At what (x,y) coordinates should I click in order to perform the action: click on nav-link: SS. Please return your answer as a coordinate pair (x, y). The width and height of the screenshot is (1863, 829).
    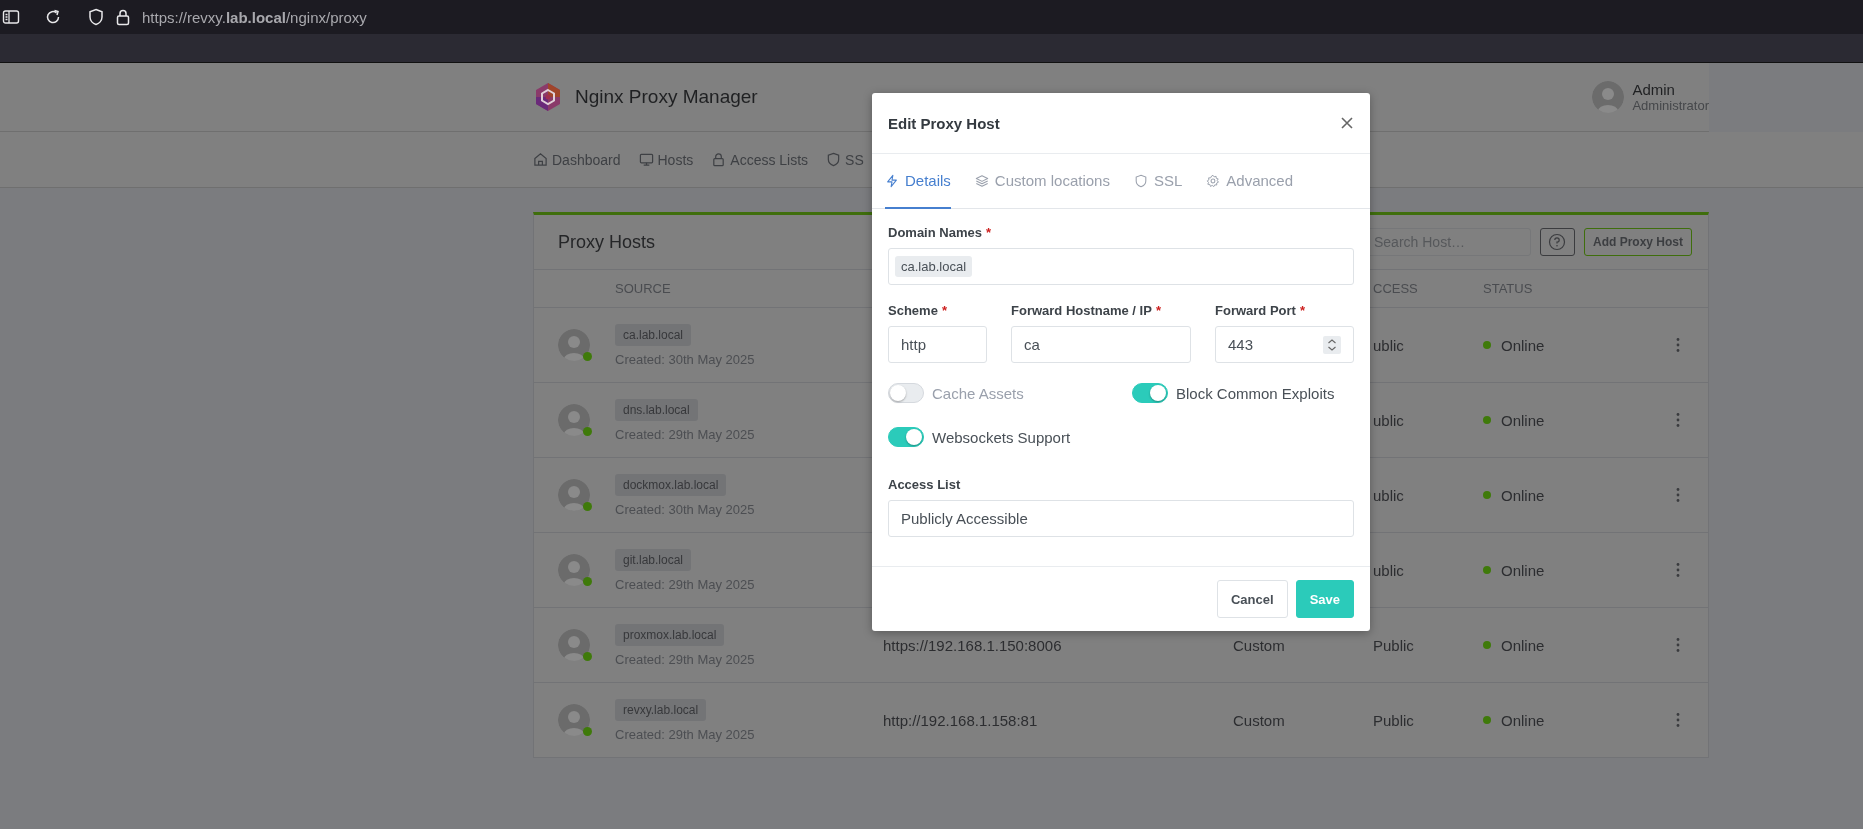
    Looking at the image, I should click on (845, 159).